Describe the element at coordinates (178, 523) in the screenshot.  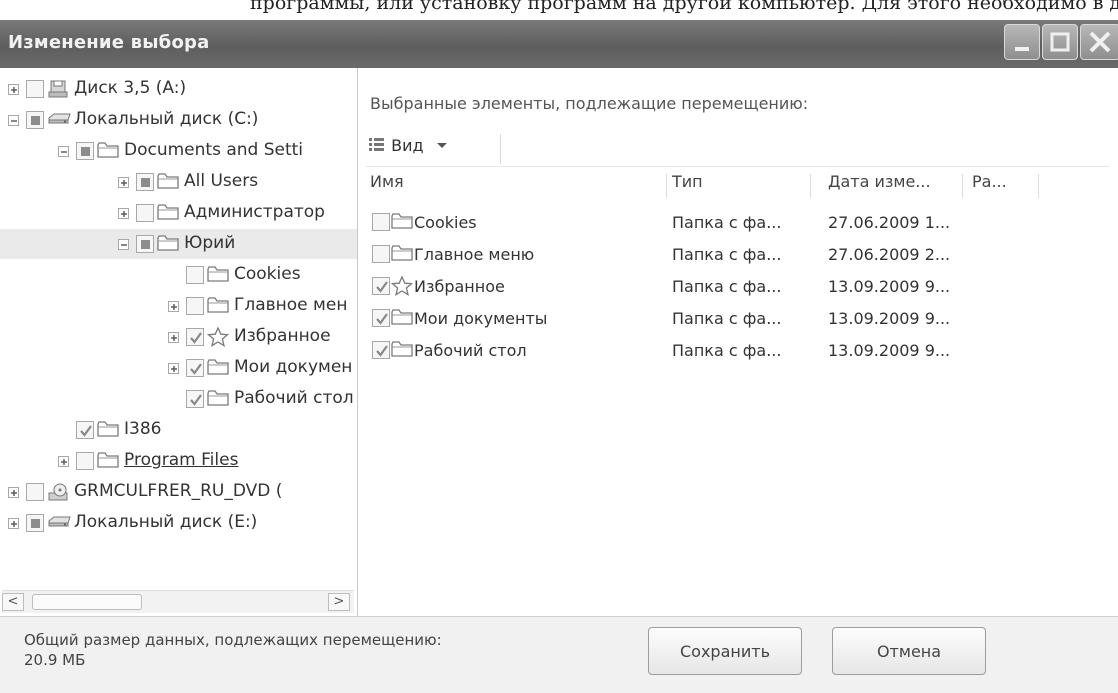
I see `tree-item: Локальный диск (E:)` at that location.